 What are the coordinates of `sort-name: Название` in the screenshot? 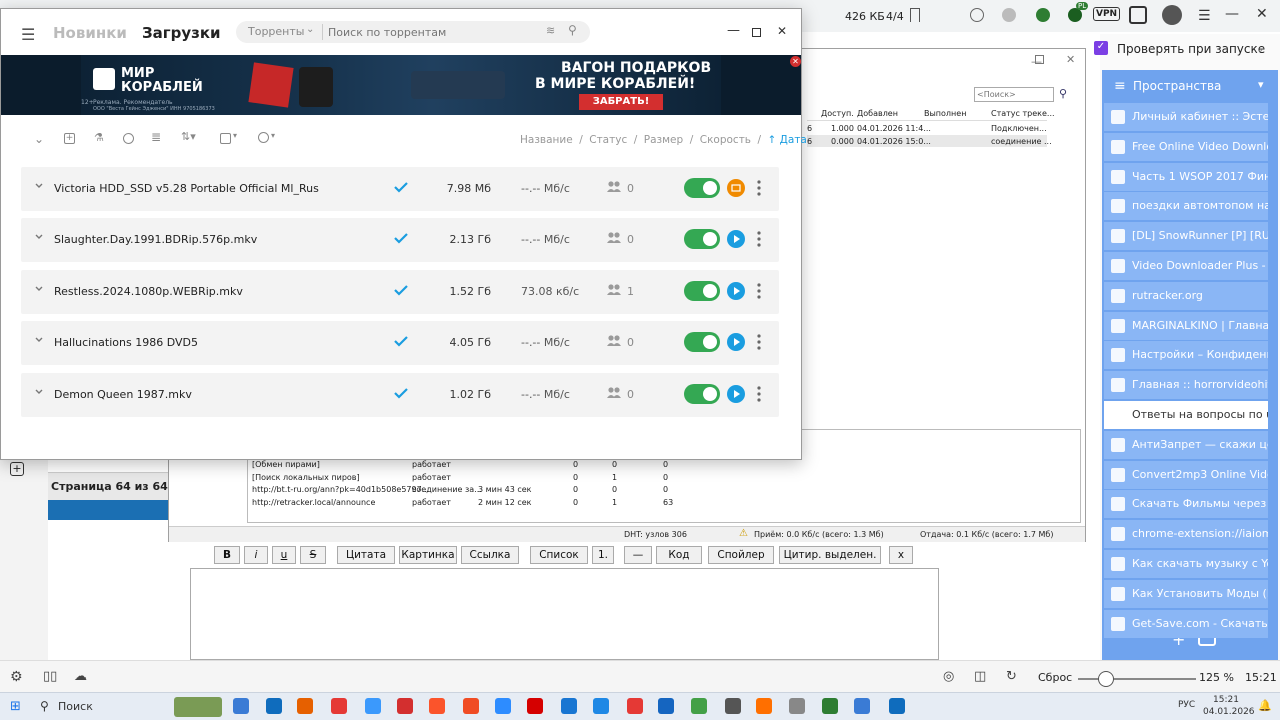 It's located at (546, 140).